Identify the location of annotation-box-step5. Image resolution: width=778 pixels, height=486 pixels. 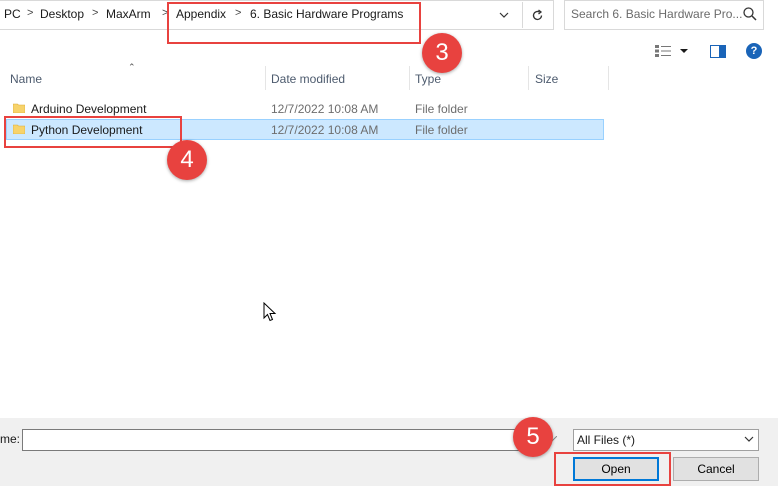
(612, 469).